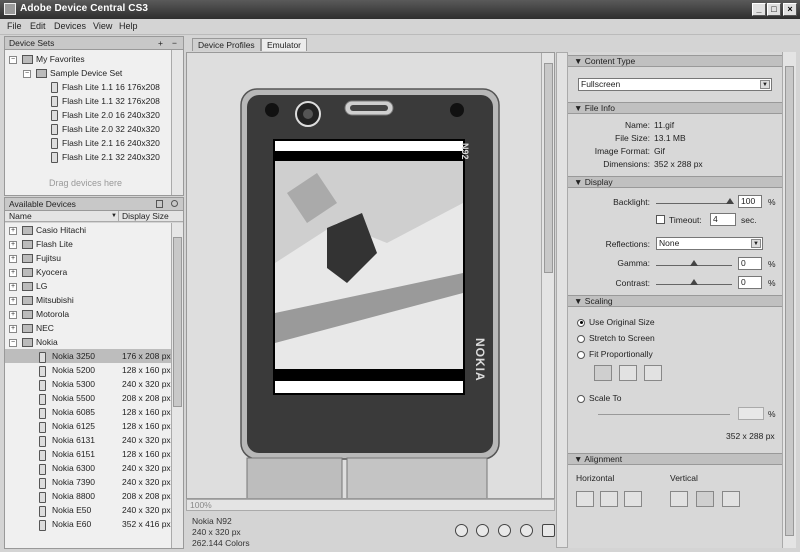 This screenshot has width=800, height=552. What do you see at coordinates (145, 216) in the screenshot?
I see `col-size-header: Display Size` at bounding box center [145, 216].